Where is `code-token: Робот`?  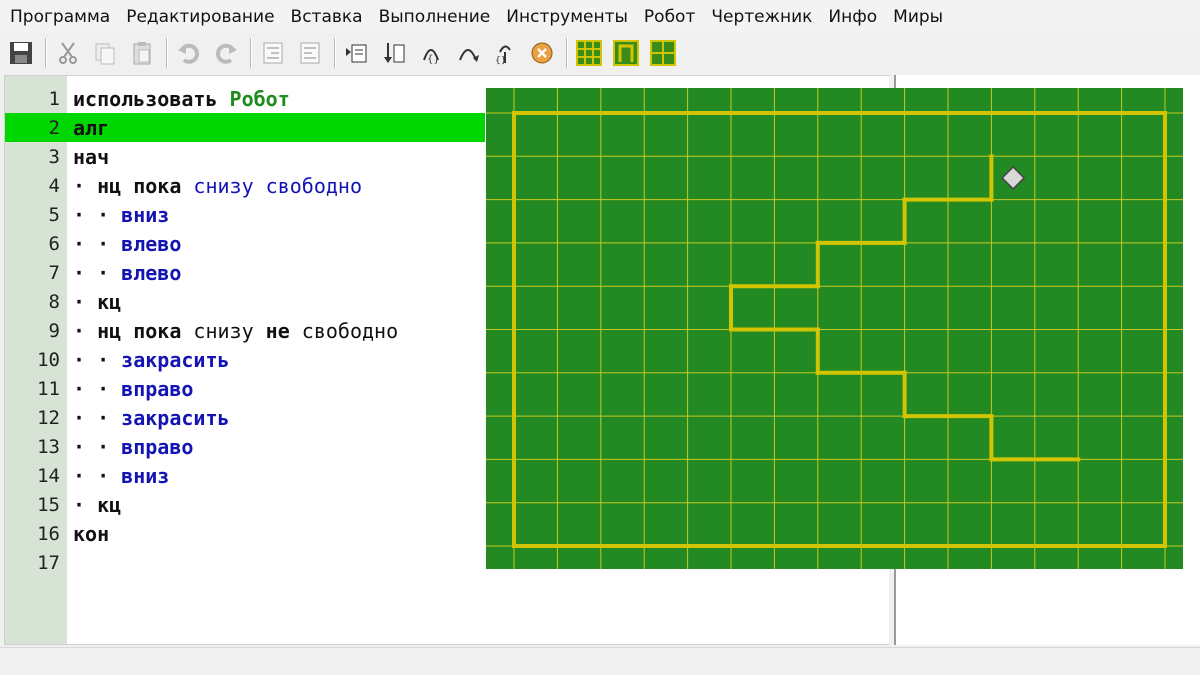
code-token: Робот is located at coordinates (259, 98).